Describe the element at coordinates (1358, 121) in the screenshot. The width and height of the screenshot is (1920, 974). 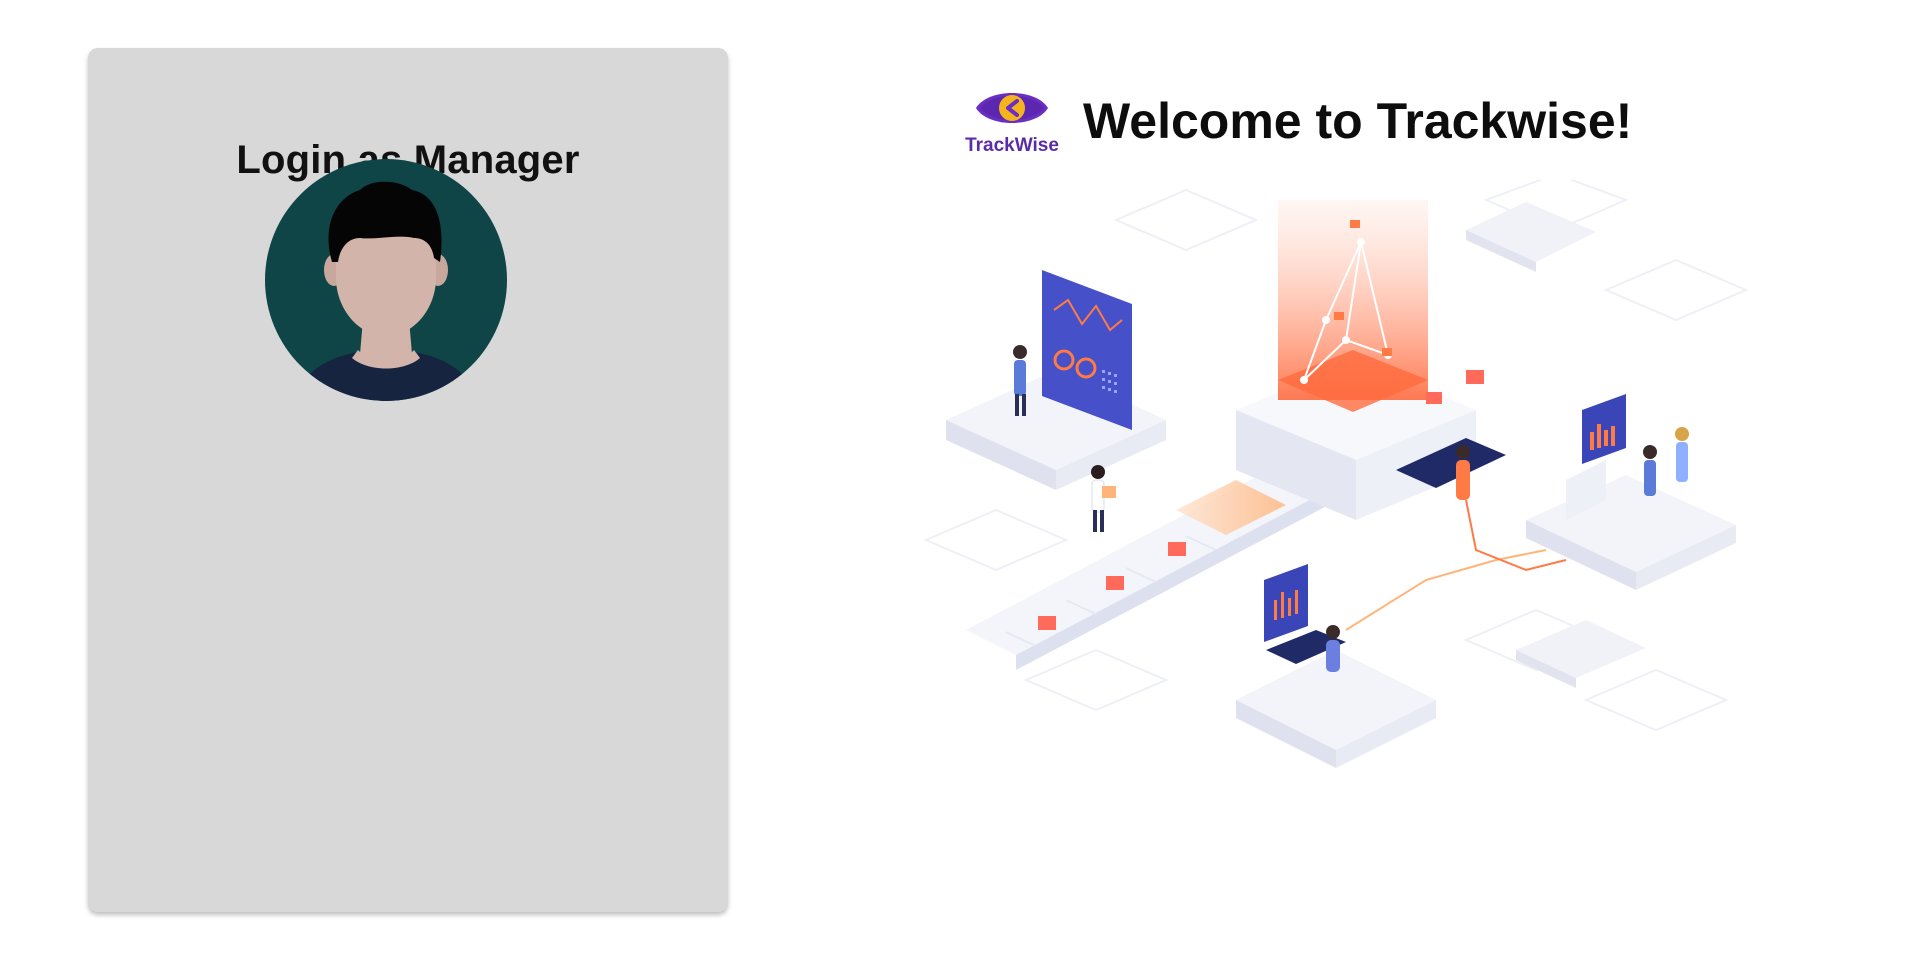
I see `welcome-title: Welcome to Trackwise!` at that location.